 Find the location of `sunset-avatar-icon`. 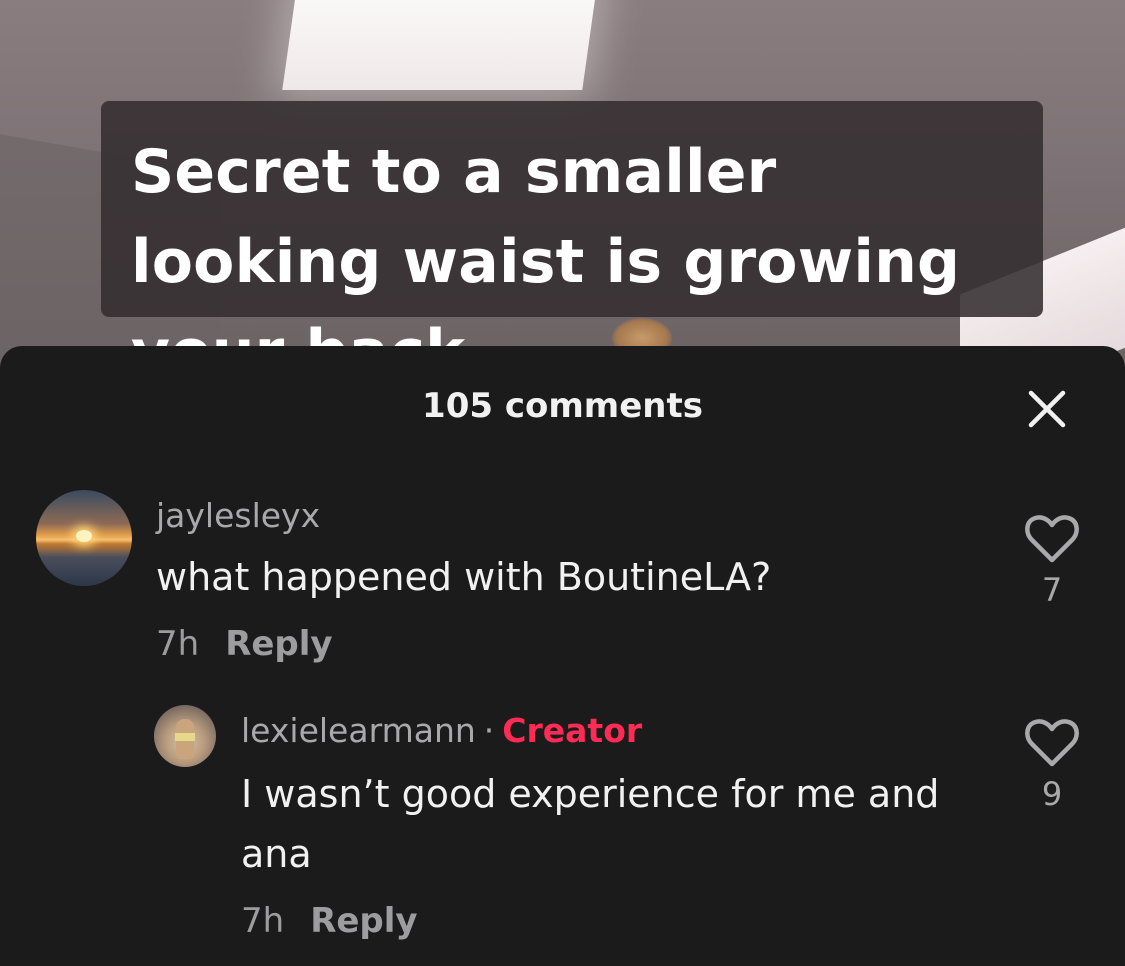

sunset-avatar-icon is located at coordinates (84, 536).